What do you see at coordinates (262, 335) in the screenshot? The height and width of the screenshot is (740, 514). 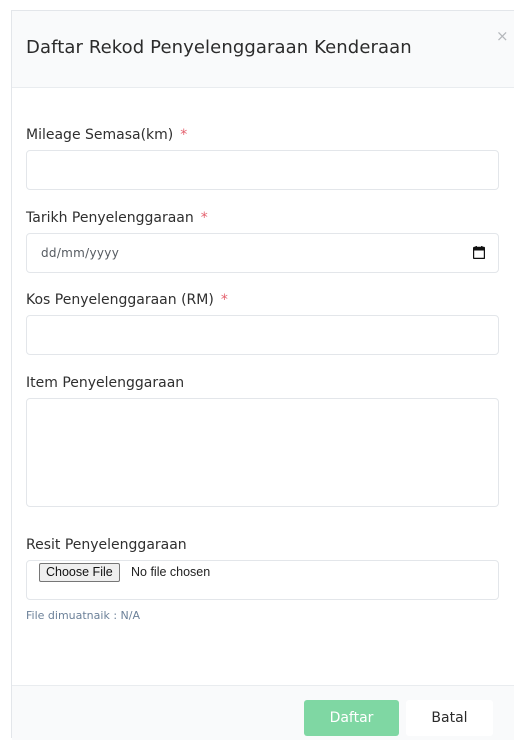 I see `cost-input` at bounding box center [262, 335].